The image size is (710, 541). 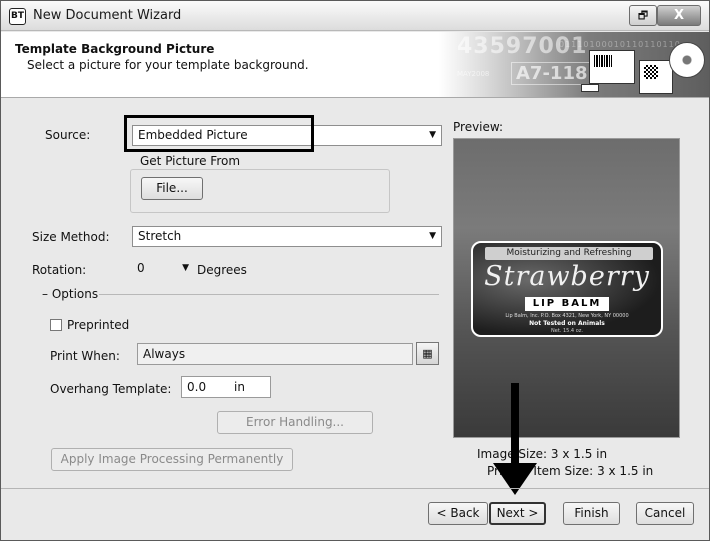 I want to click on sample-product: LIP BALM, so click(x=567, y=304).